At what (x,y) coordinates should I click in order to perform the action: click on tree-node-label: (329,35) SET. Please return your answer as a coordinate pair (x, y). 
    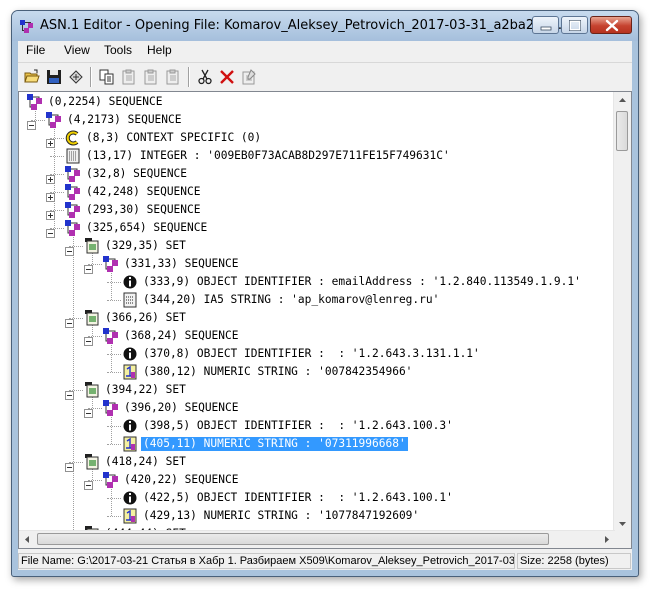
    Looking at the image, I should click on (145, 246).